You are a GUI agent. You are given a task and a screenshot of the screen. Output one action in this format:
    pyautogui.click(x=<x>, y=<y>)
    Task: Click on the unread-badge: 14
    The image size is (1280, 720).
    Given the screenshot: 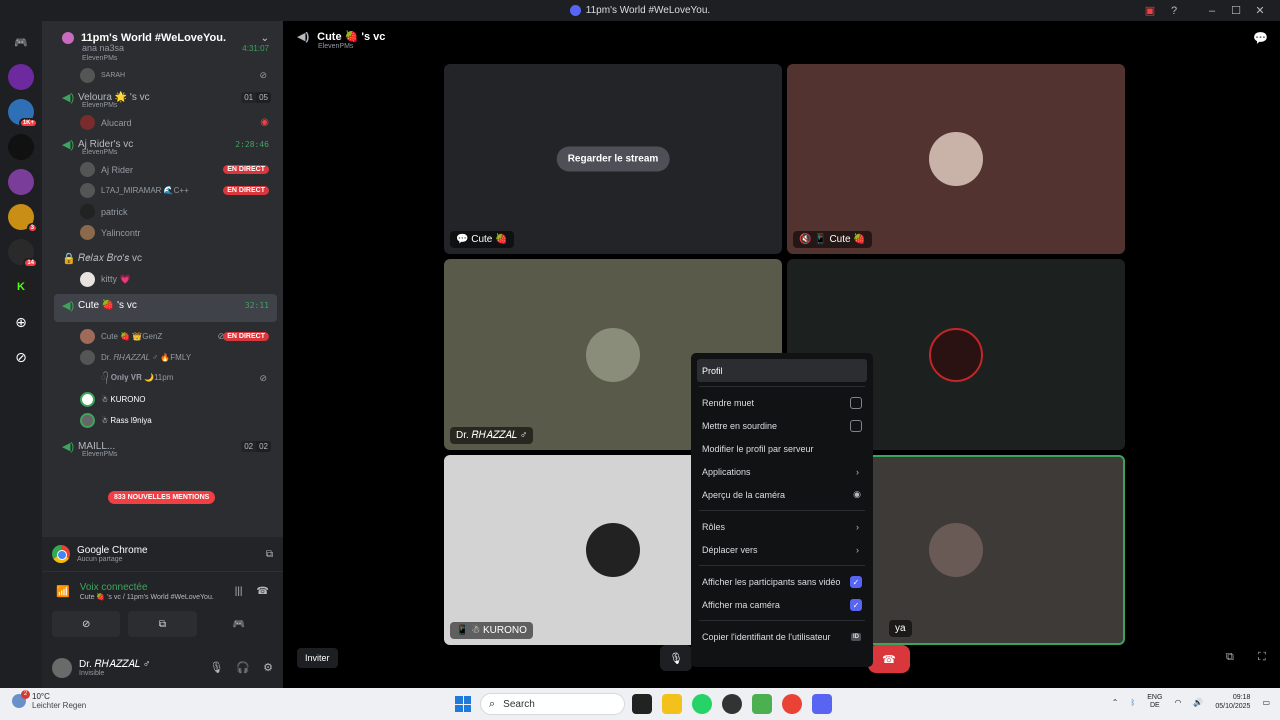 What is the action you would take?
    pyautogui.click(x=30, y=263)
    